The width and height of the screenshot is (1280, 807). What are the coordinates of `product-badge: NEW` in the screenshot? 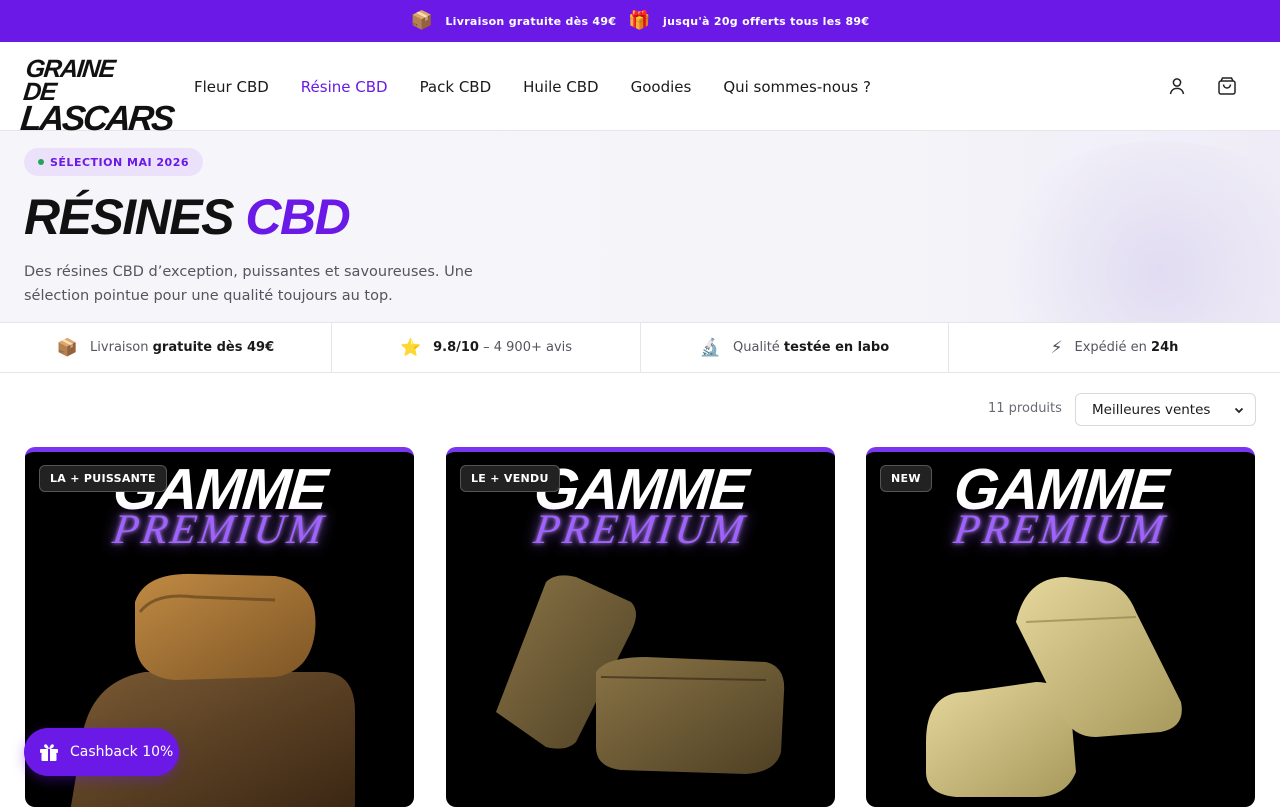 It's located at (906, 478).